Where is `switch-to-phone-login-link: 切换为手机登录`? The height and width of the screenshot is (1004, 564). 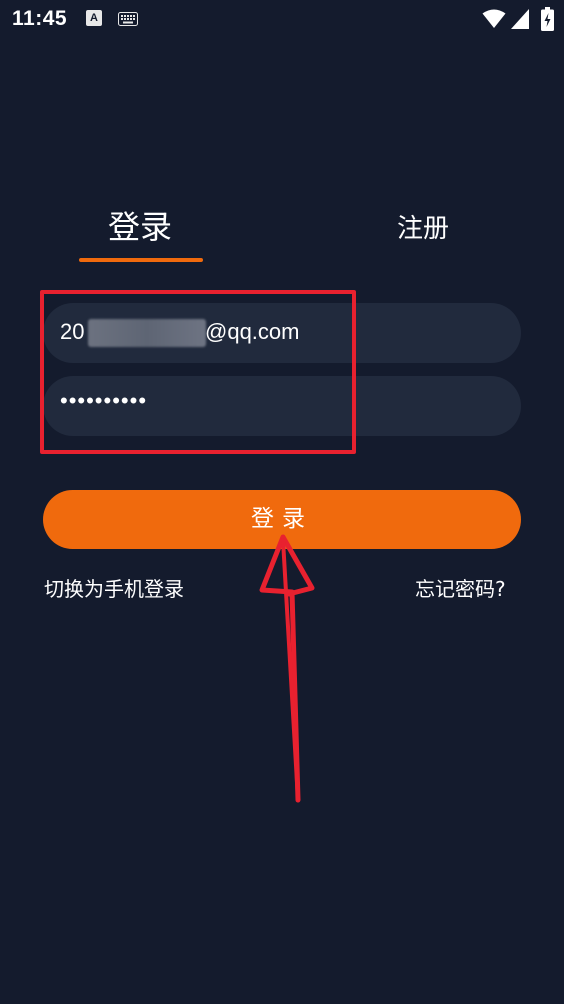 switch-to-phone-login-link: 切换为手机登录 is located at coordinates (114, 587).